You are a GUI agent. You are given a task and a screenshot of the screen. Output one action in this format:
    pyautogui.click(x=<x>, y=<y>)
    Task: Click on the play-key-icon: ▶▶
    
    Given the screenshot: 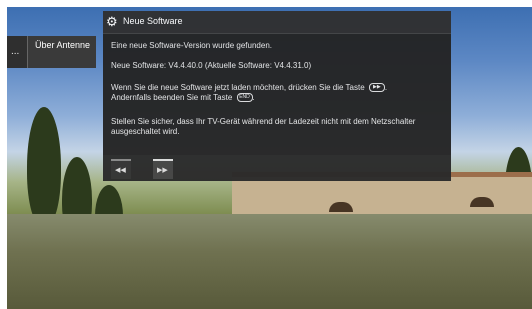 What is the action you would take?
    pyautogui.click(x=376, y=88)
    